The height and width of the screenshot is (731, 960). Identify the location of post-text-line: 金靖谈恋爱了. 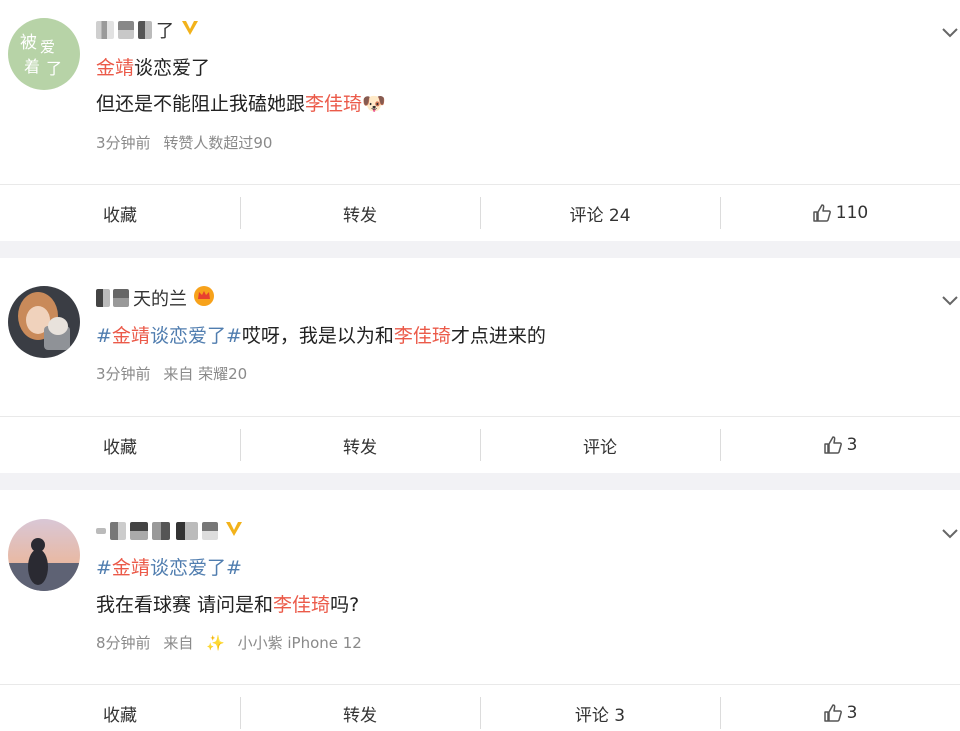
(153, 68).